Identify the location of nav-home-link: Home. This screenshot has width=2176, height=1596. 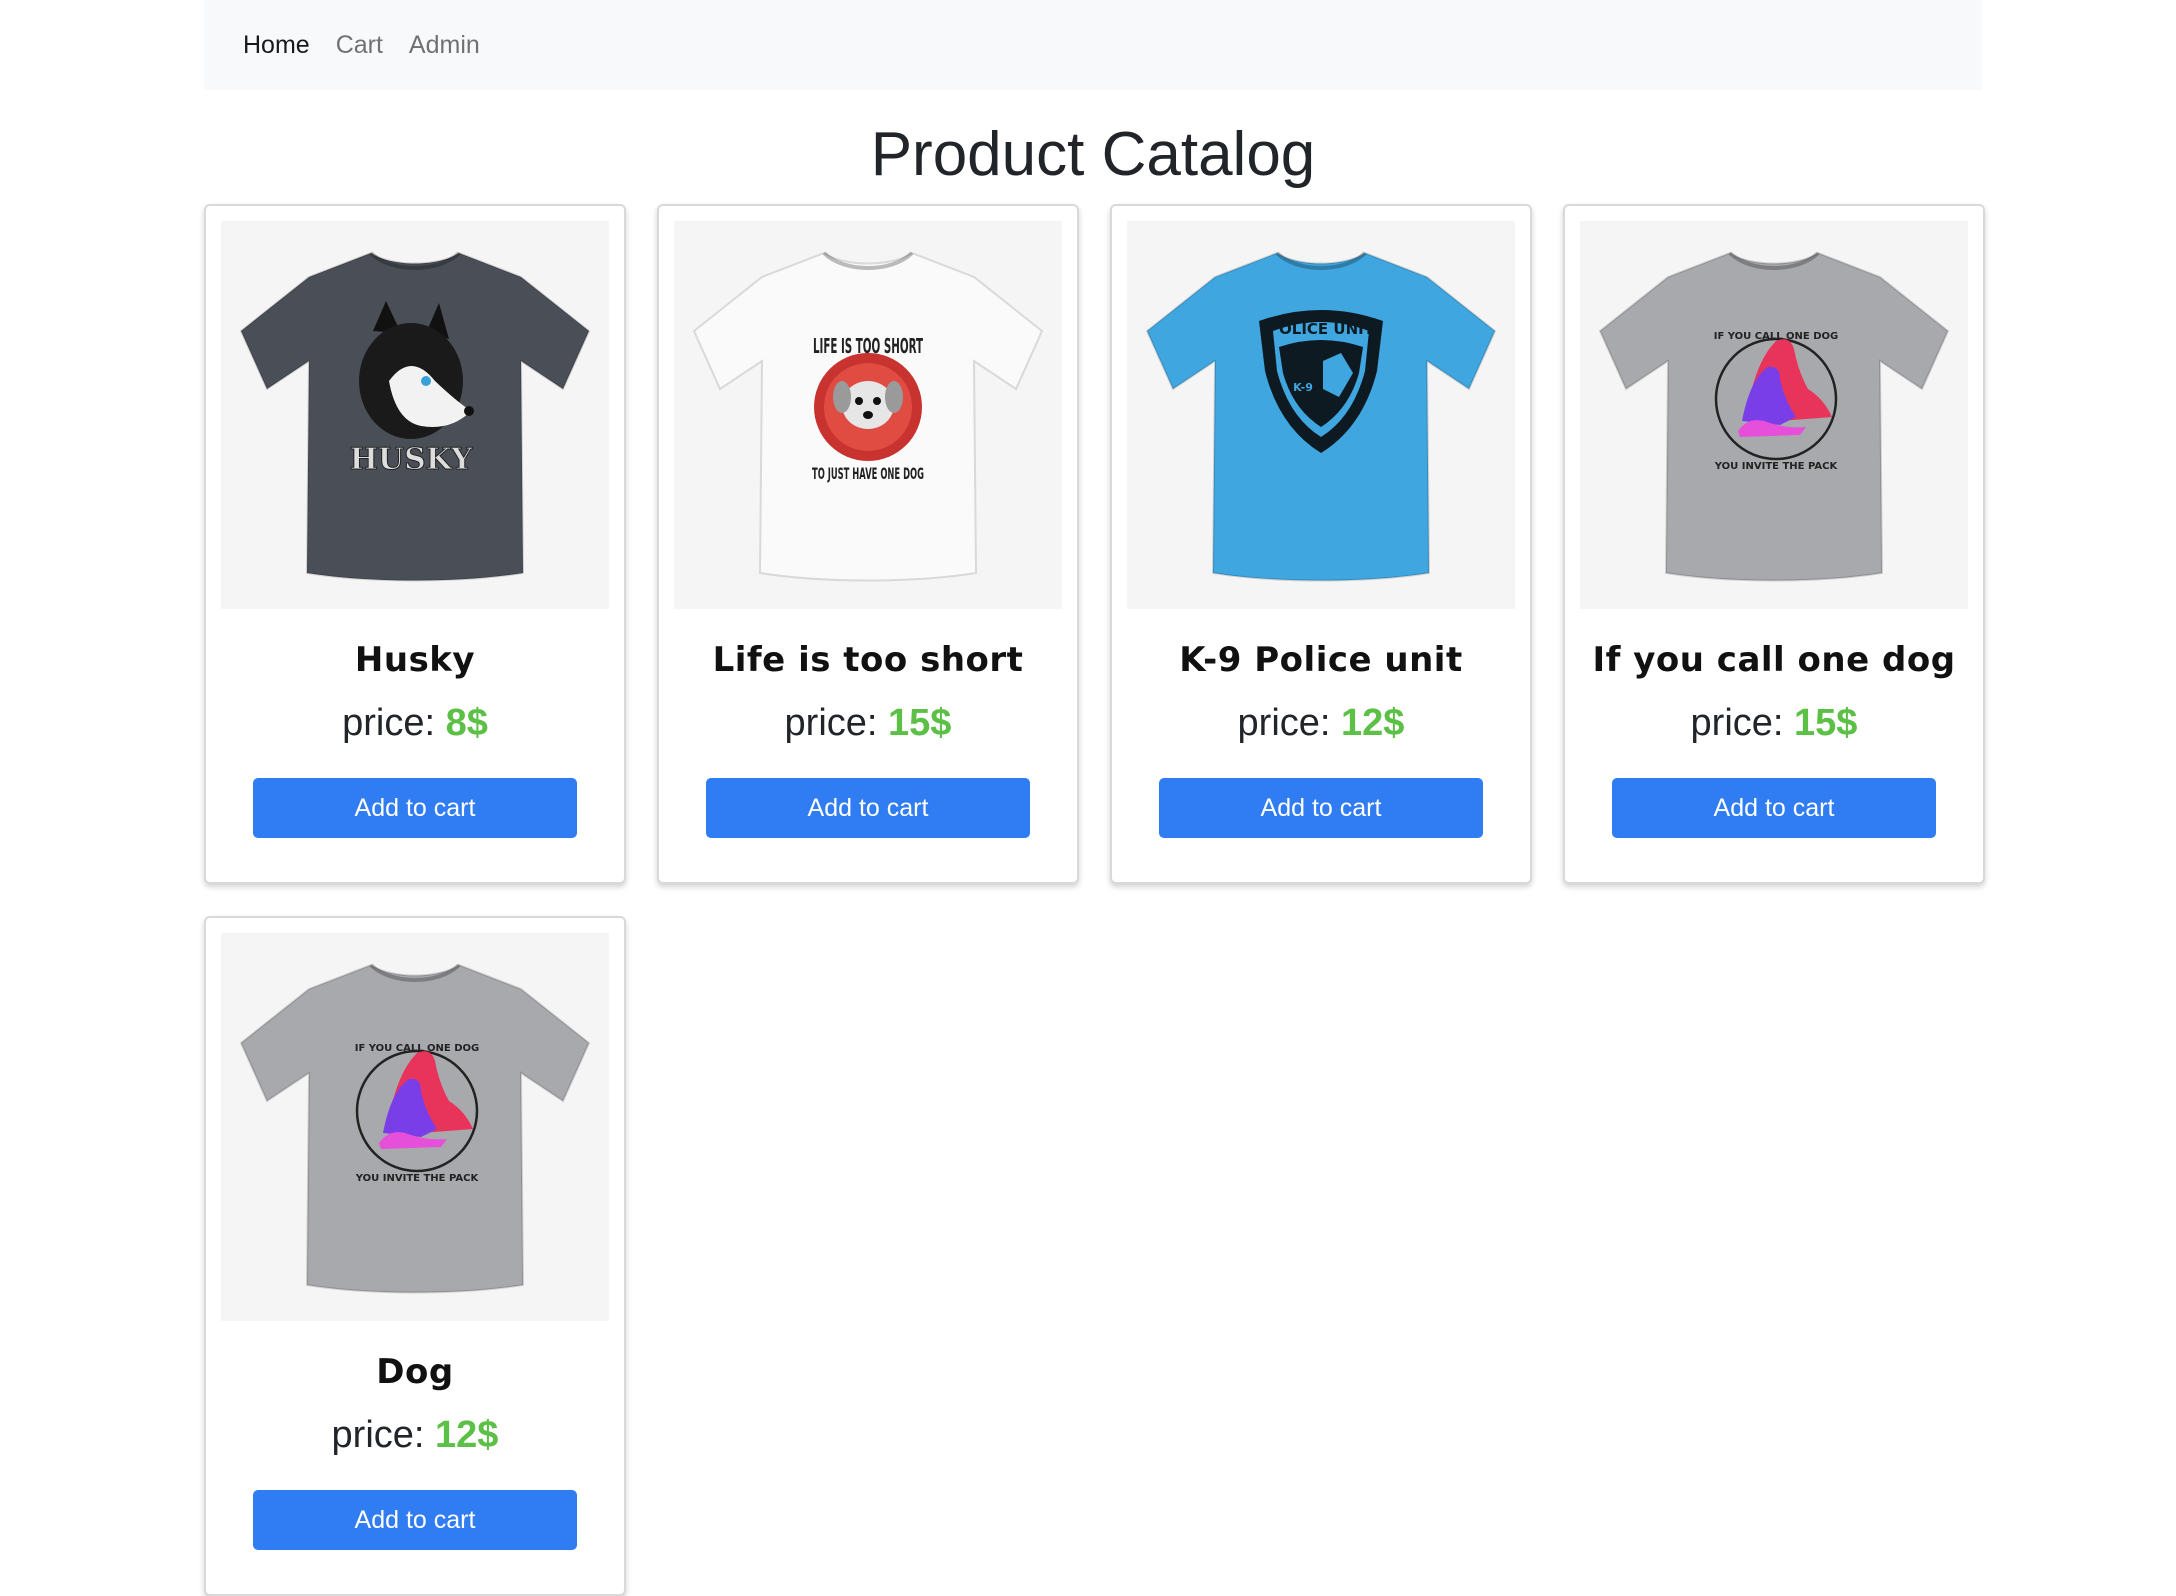
(276, 45).